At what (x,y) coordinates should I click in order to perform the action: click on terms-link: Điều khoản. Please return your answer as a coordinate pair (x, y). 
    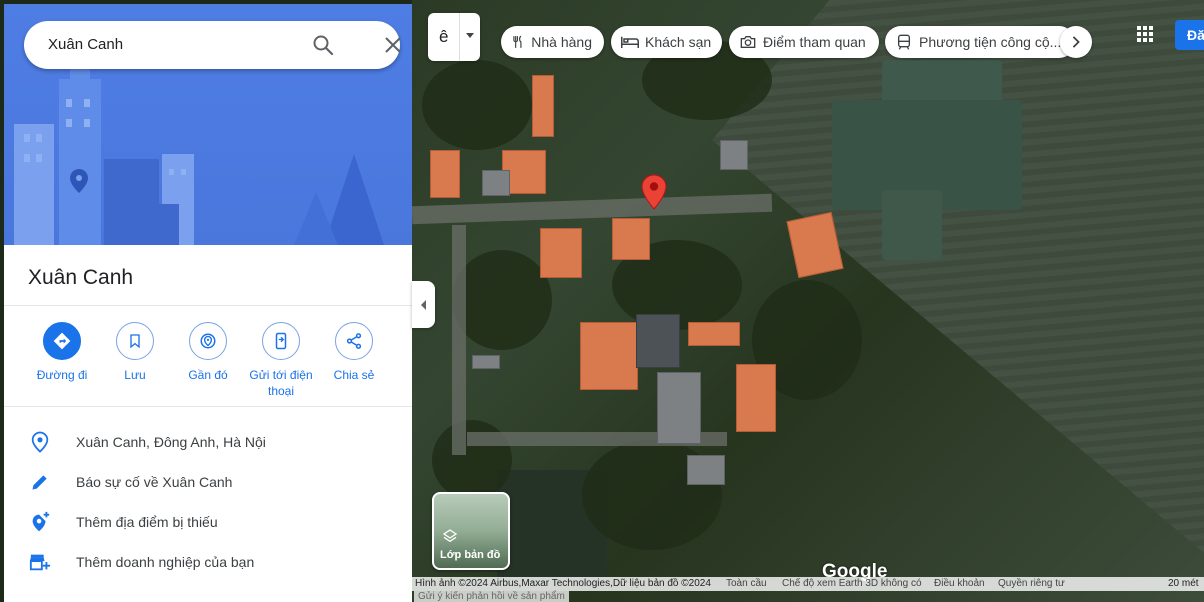
    Looking at the image, I should click on (959, 583).